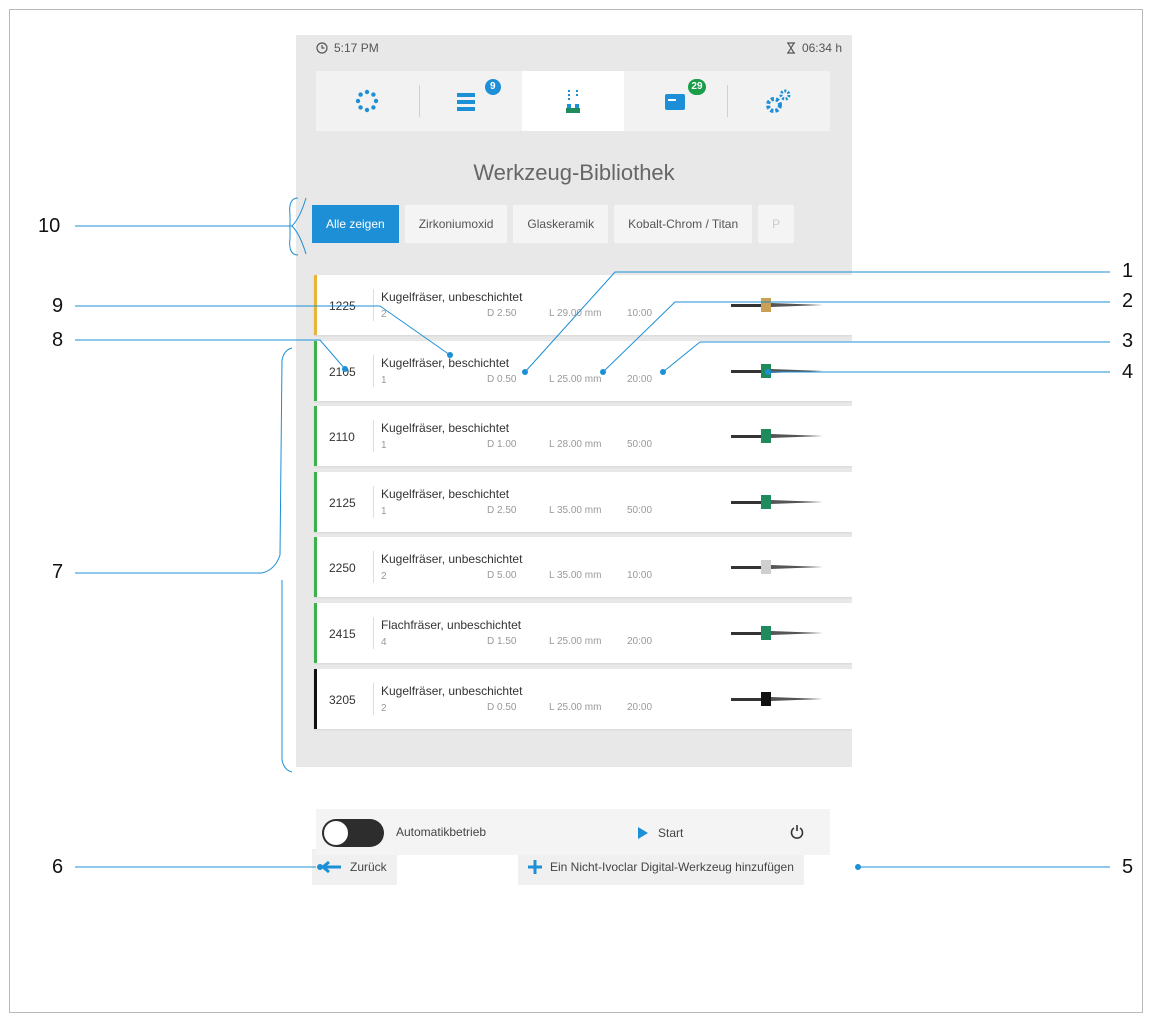  What do you see at coordinates (49, 226) in the screenshot?
I see `callout-10: 10` at bounding box center [49, 226].